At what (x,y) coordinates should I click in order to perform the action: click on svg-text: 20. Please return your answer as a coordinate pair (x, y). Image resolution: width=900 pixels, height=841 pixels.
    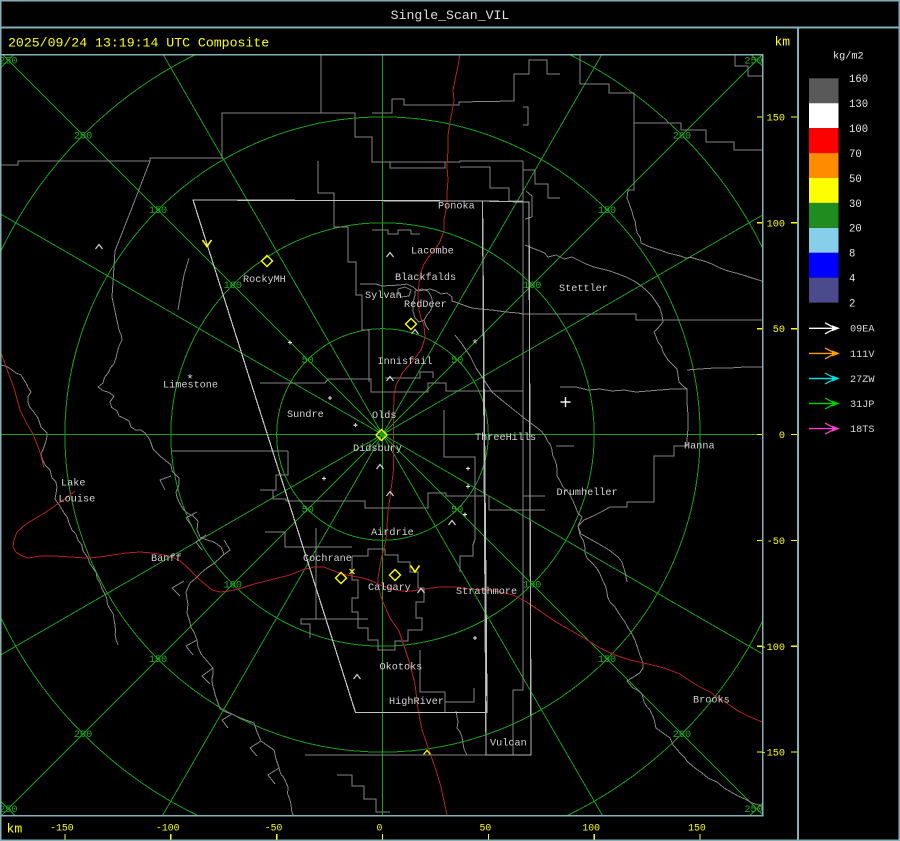
    Looking at the image, I should click on (855, 230).